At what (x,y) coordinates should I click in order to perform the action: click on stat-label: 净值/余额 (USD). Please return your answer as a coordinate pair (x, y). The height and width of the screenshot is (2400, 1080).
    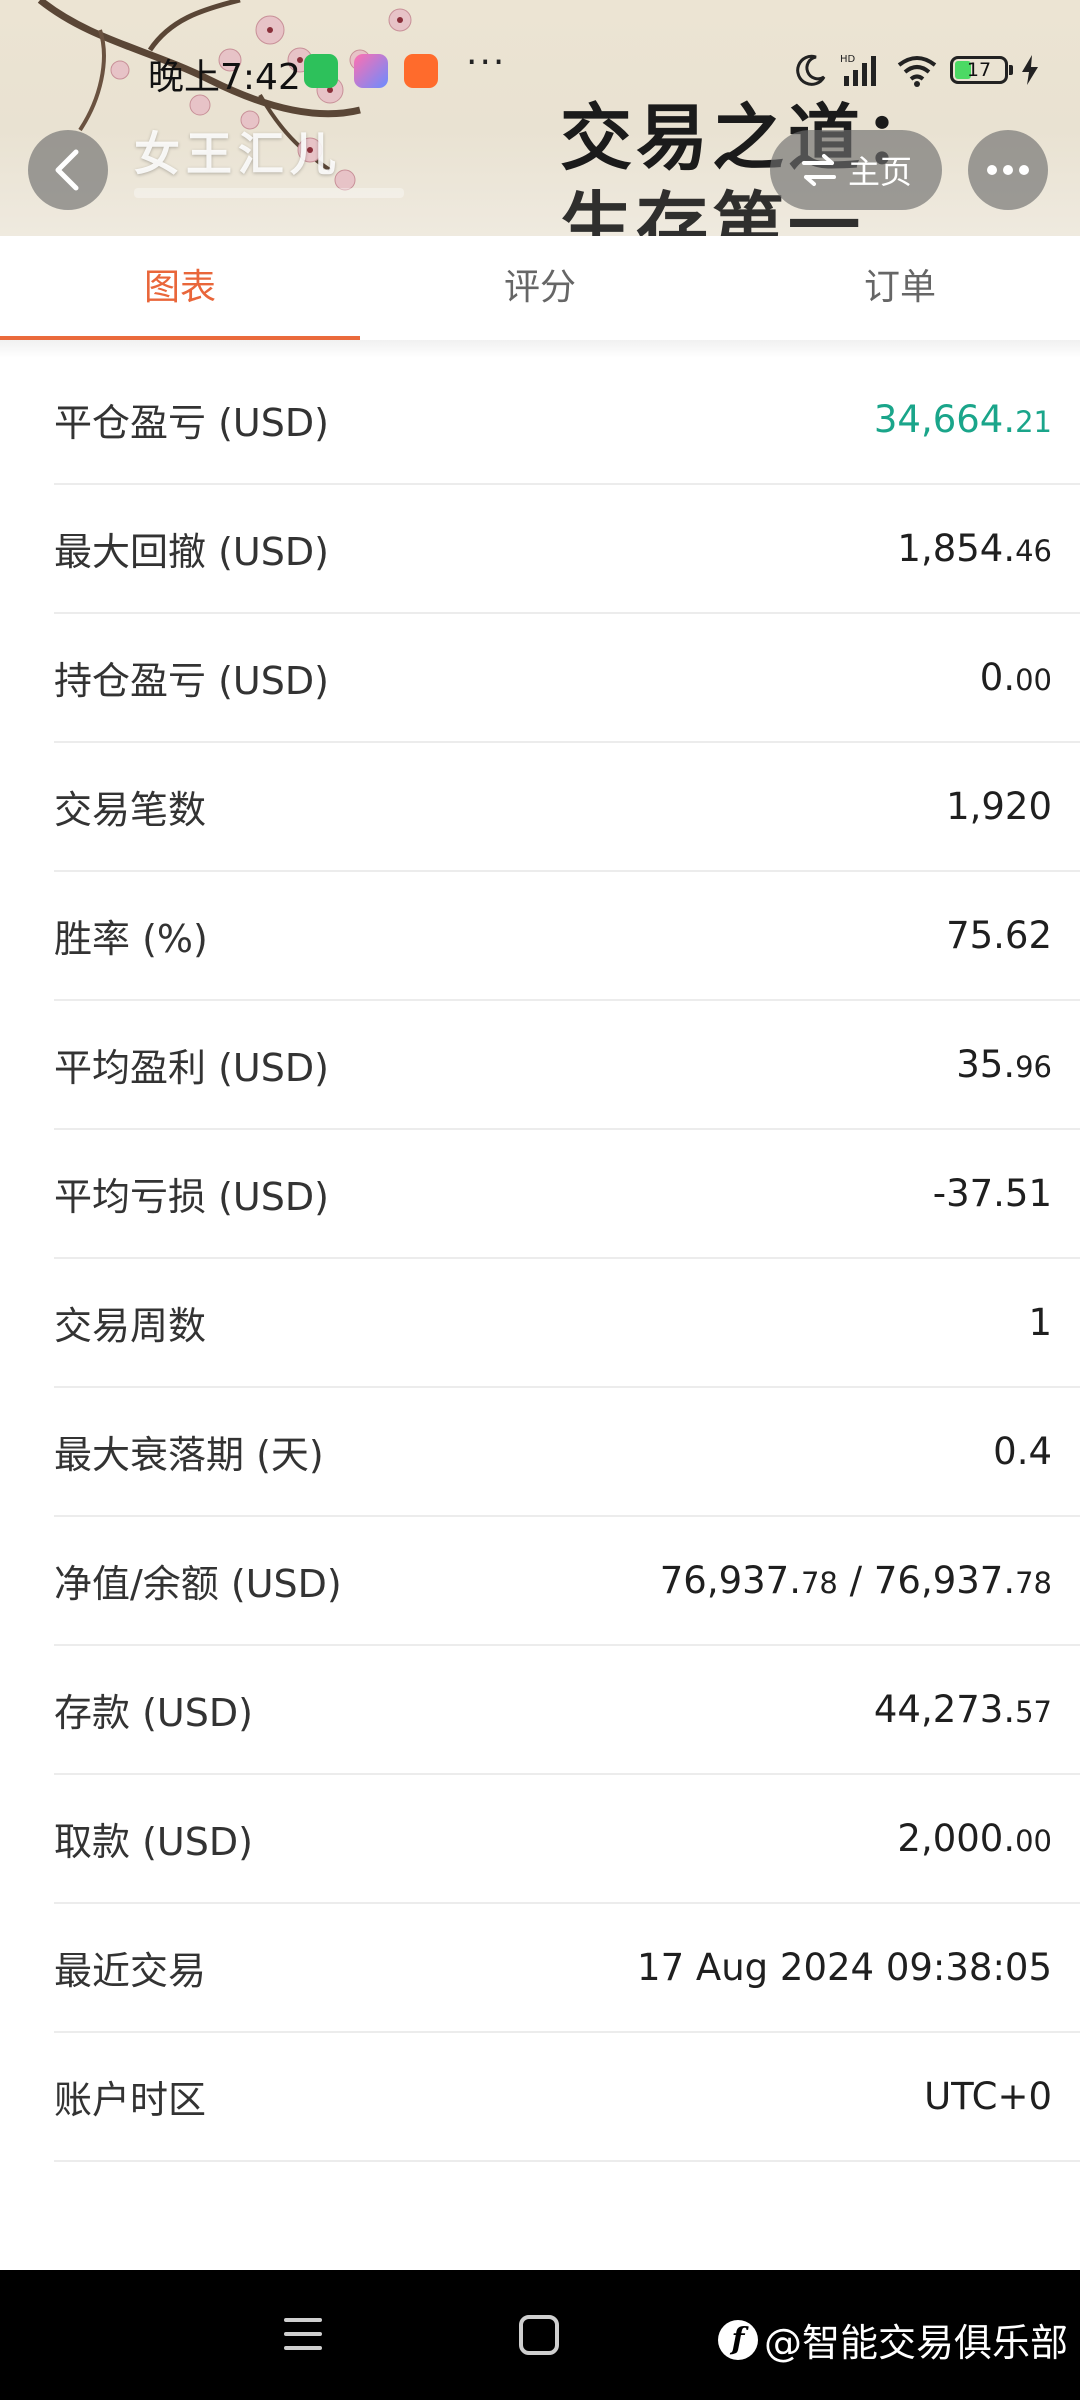
    Looking at the image, I should click on (198, 1584).